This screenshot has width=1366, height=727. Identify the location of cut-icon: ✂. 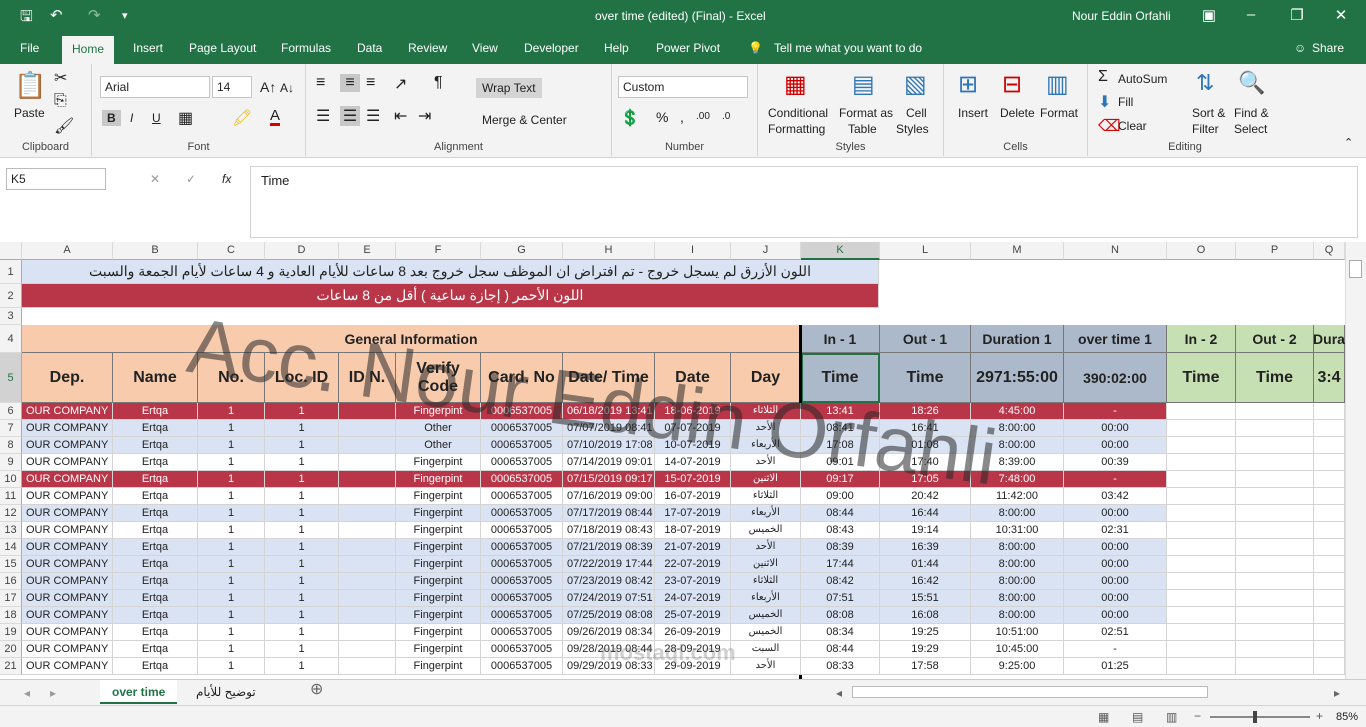
(60, 78).